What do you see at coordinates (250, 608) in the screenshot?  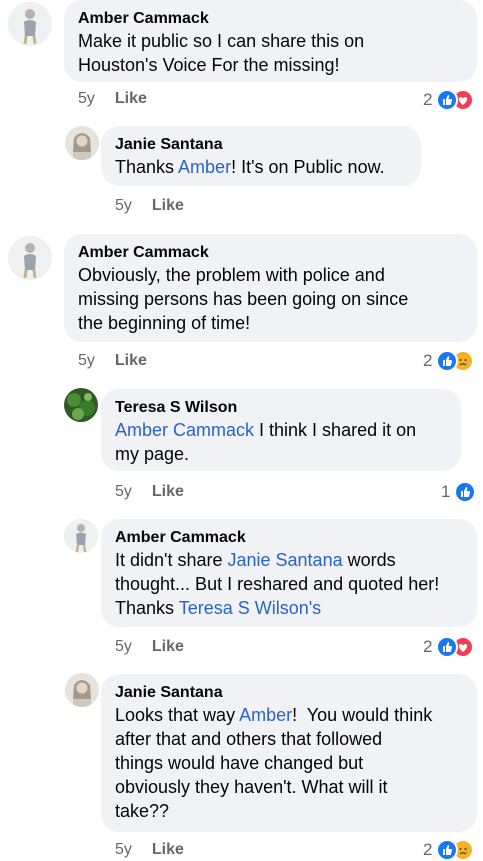 I see `mention-link: Teresa S Wilson's` at bounding box center [250, 608].